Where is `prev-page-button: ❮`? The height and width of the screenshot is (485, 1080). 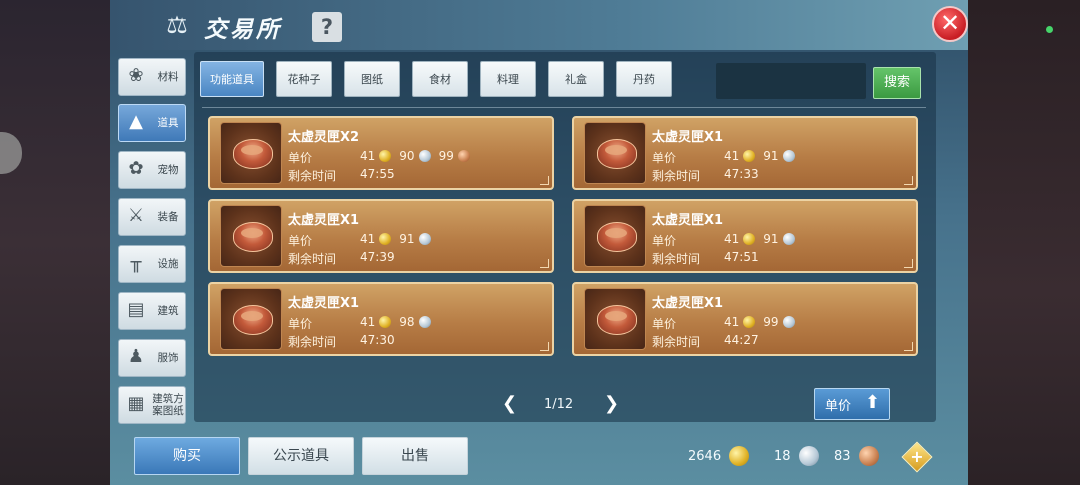 prev-page-button: ❮ is located at coordinates (509, 404).